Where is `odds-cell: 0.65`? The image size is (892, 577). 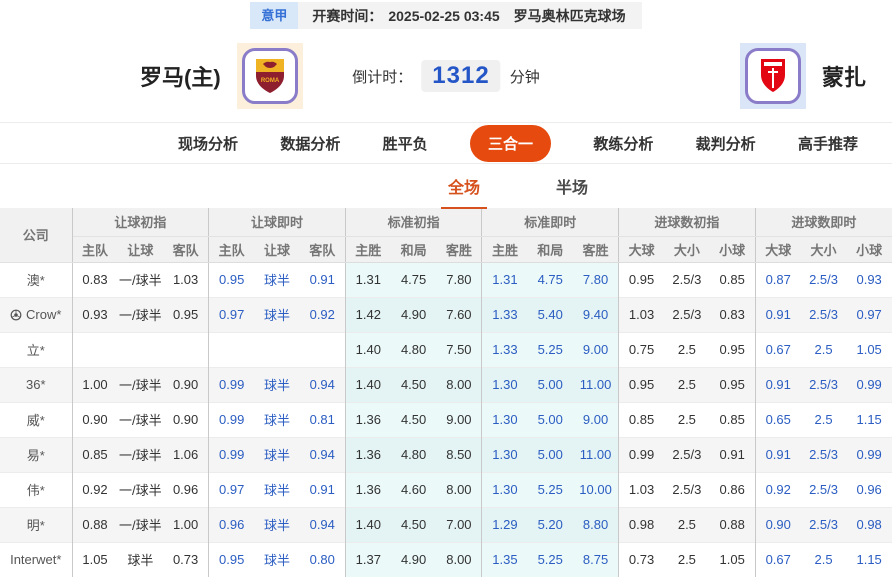
odds-cell: 0.65 is located at coordinates (777, 419).